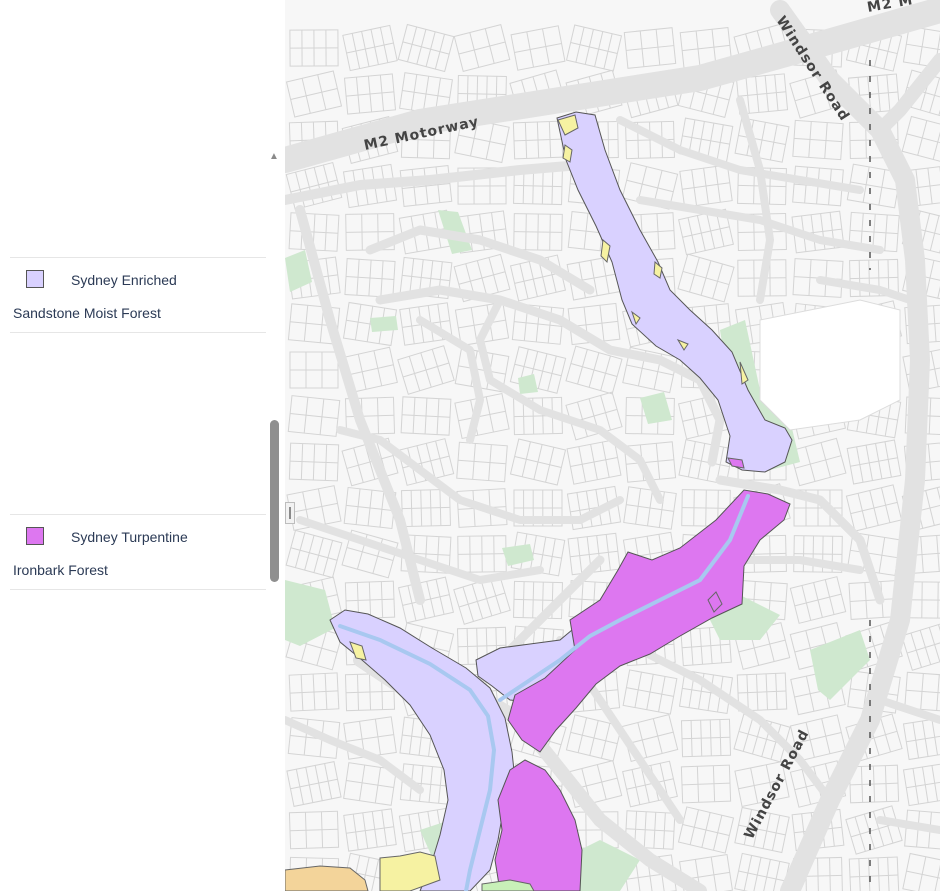 The height and width of the screenshot is (891, 940). Describe the element at coordinates (138, 552) in the screenshot. I see `legend-item-sydney-turpentine: Sydney Turpentine Ironbark Forest` at that location.